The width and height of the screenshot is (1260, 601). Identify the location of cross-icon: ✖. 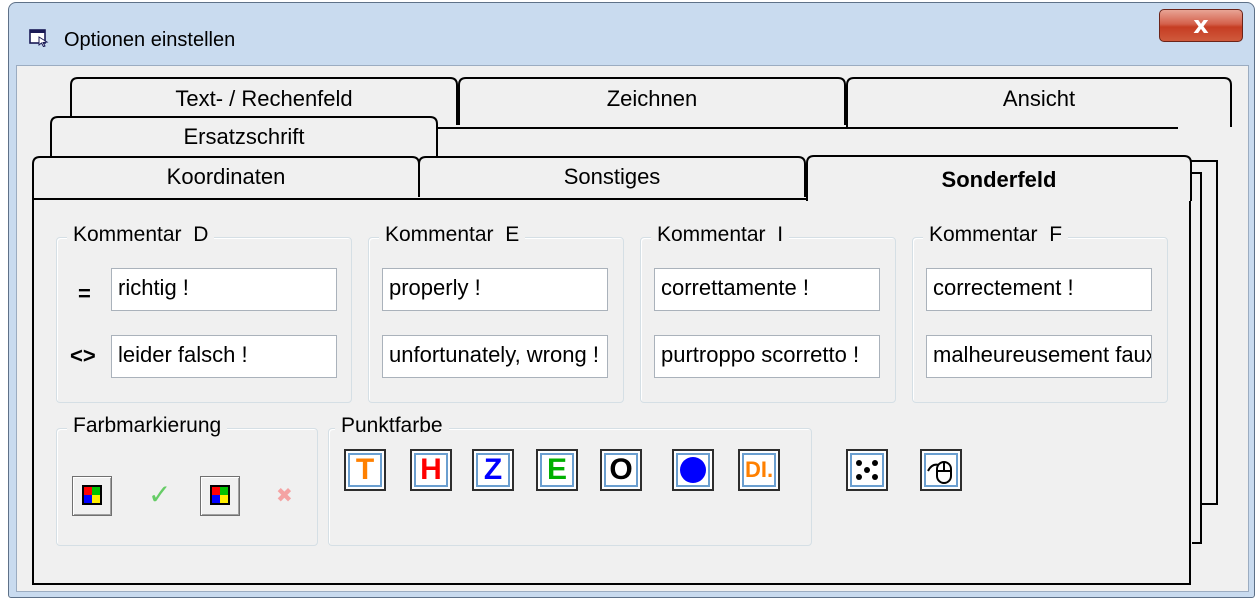
(284, 495).